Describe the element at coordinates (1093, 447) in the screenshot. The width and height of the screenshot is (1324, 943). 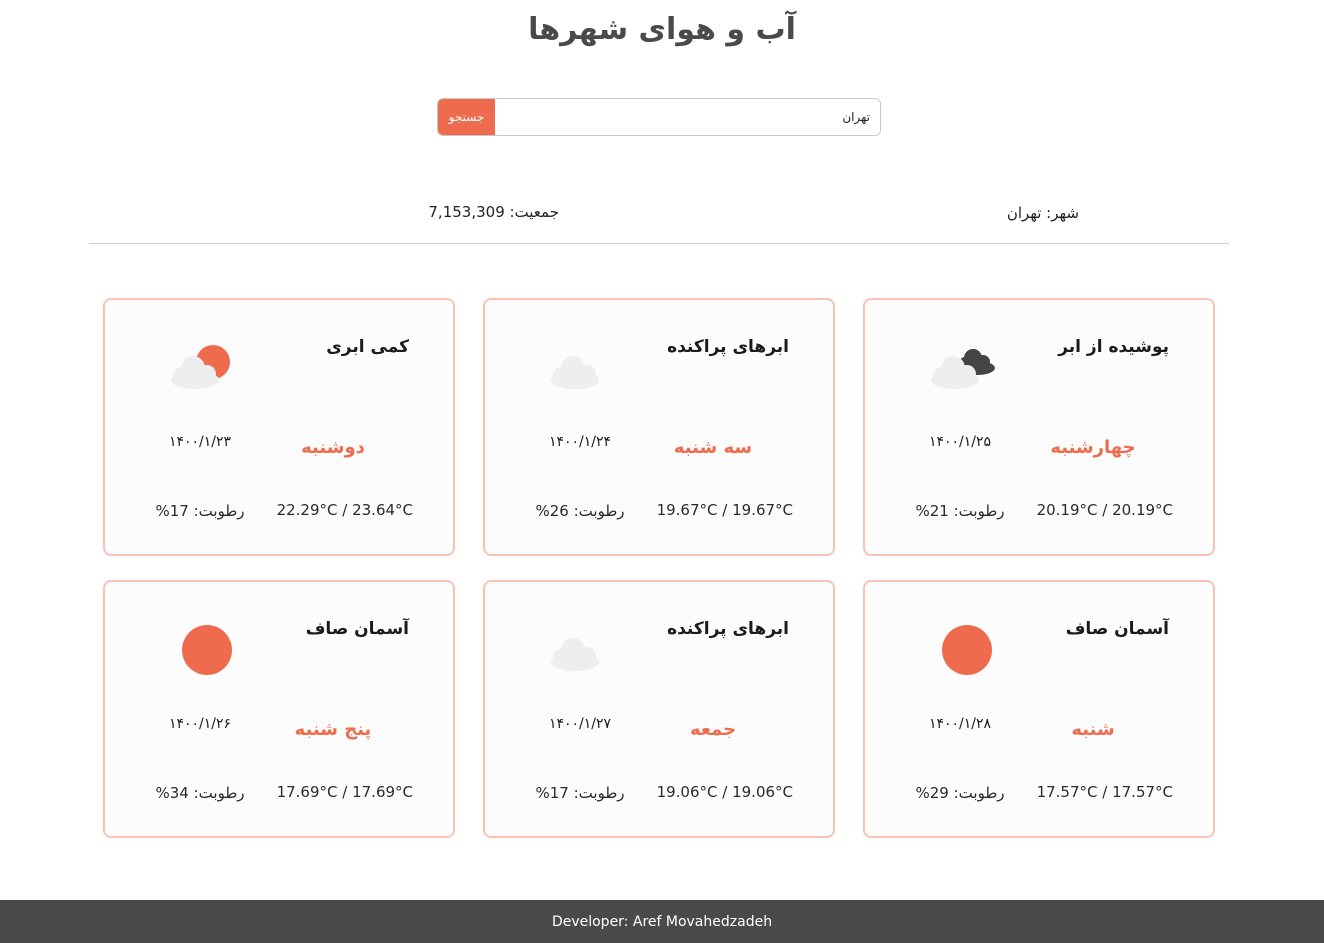
I see `weekday: چهارشنبه` at that location.